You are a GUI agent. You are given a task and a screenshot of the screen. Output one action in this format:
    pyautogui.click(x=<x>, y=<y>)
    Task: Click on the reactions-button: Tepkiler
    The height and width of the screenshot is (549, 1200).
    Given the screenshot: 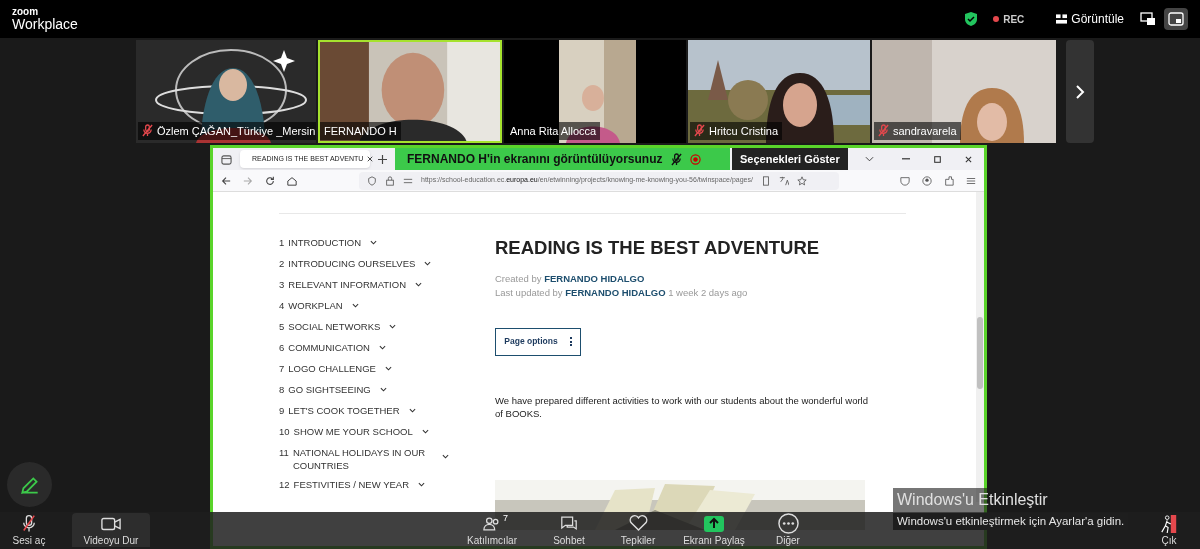 What is the action you would take?
    pyautogui.click(x=638, y=530)
    